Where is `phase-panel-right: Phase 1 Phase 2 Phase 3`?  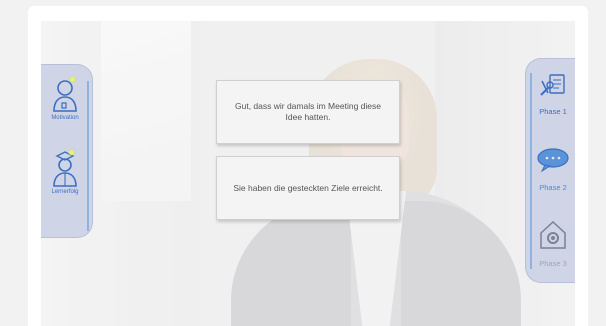
phase-panel-right: Phase 1 Phase 2 Phase 3 is located at coordinates (550, 170).